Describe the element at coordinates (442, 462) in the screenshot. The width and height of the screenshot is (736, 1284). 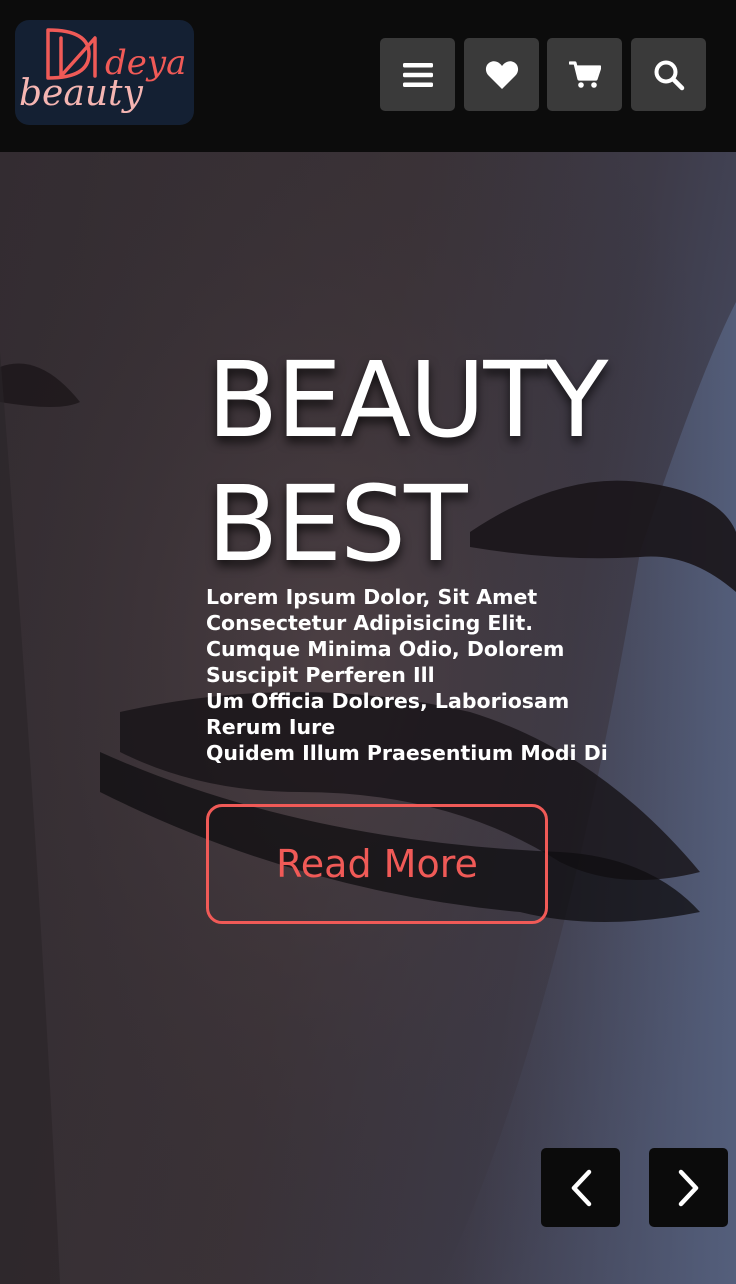
I see `hero-title: BEAUTY BEST` at that location.